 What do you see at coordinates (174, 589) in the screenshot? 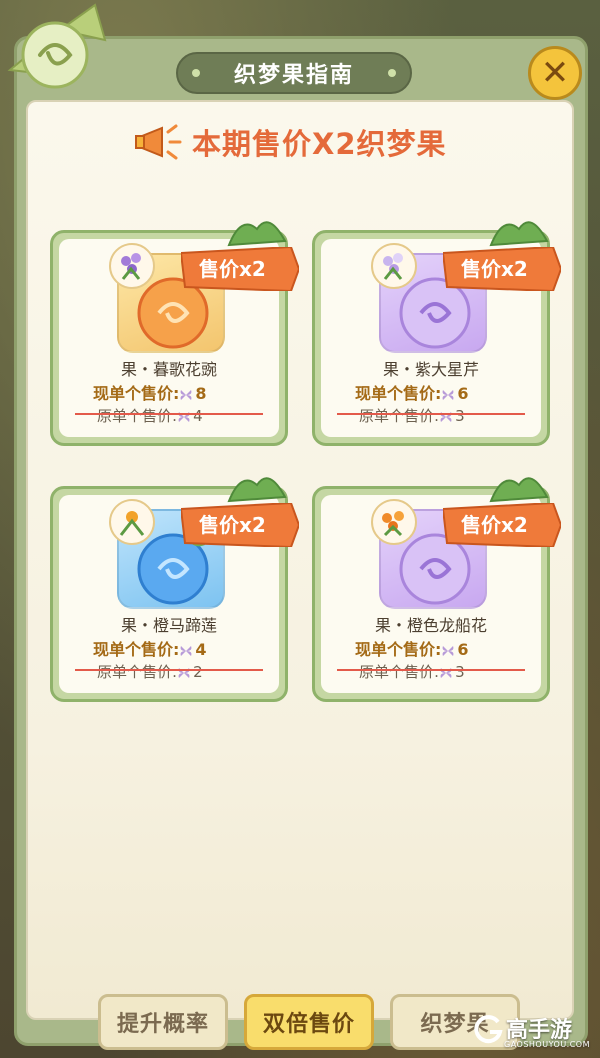
I see `fruit-card: 售价x2 果・橙马蹄莲 现单个售价: 4 原单个售价: 2` at bounding box center [174, 589].